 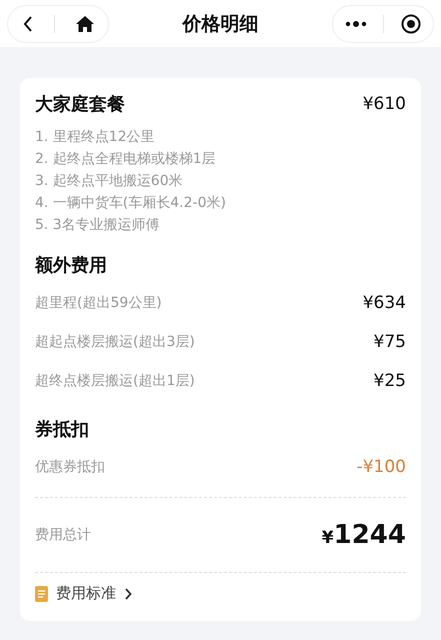 What do you see at coordinates (220, 24) in the screenshot?
I see `page-title: 价格明细` at bounding box center [220, 24].